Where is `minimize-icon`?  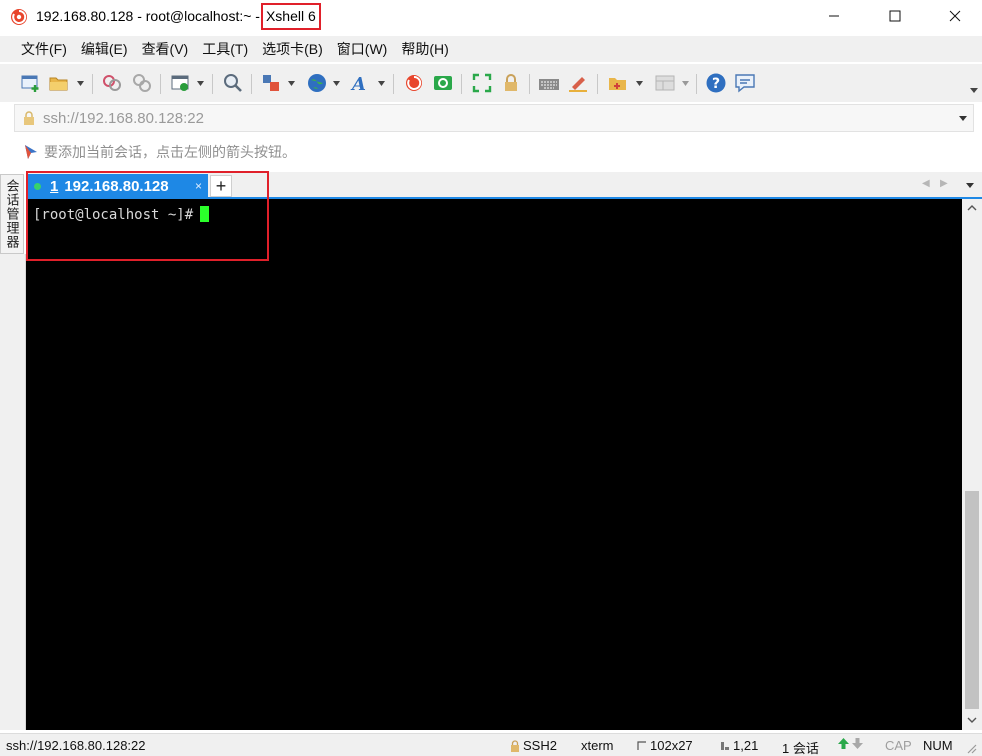 minimize-icon is located at coordinates (834, 16).